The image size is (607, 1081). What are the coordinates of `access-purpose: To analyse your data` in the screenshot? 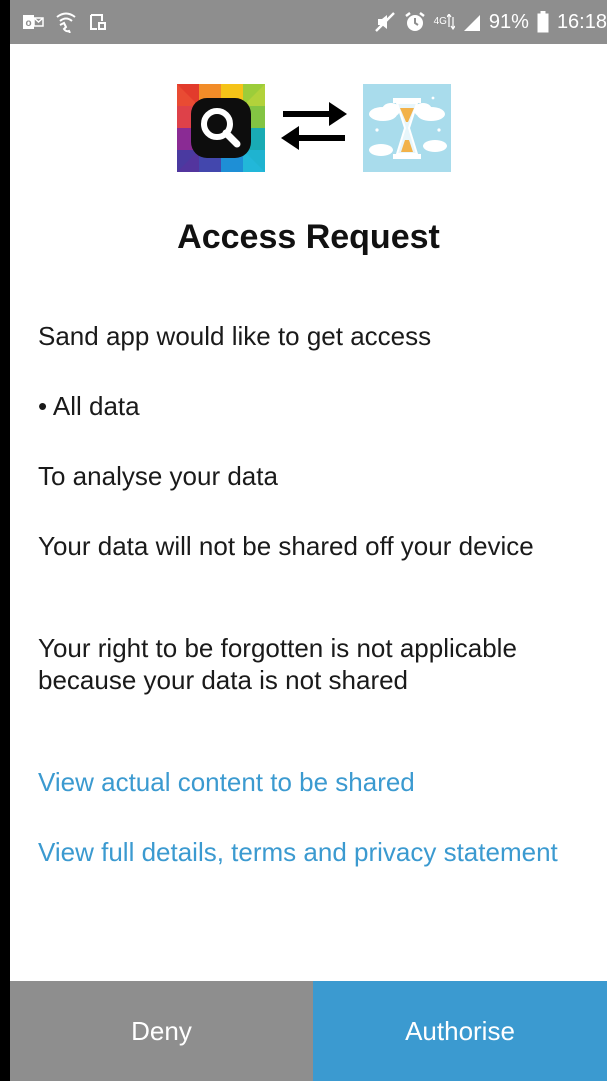 It's located at (158, 476).